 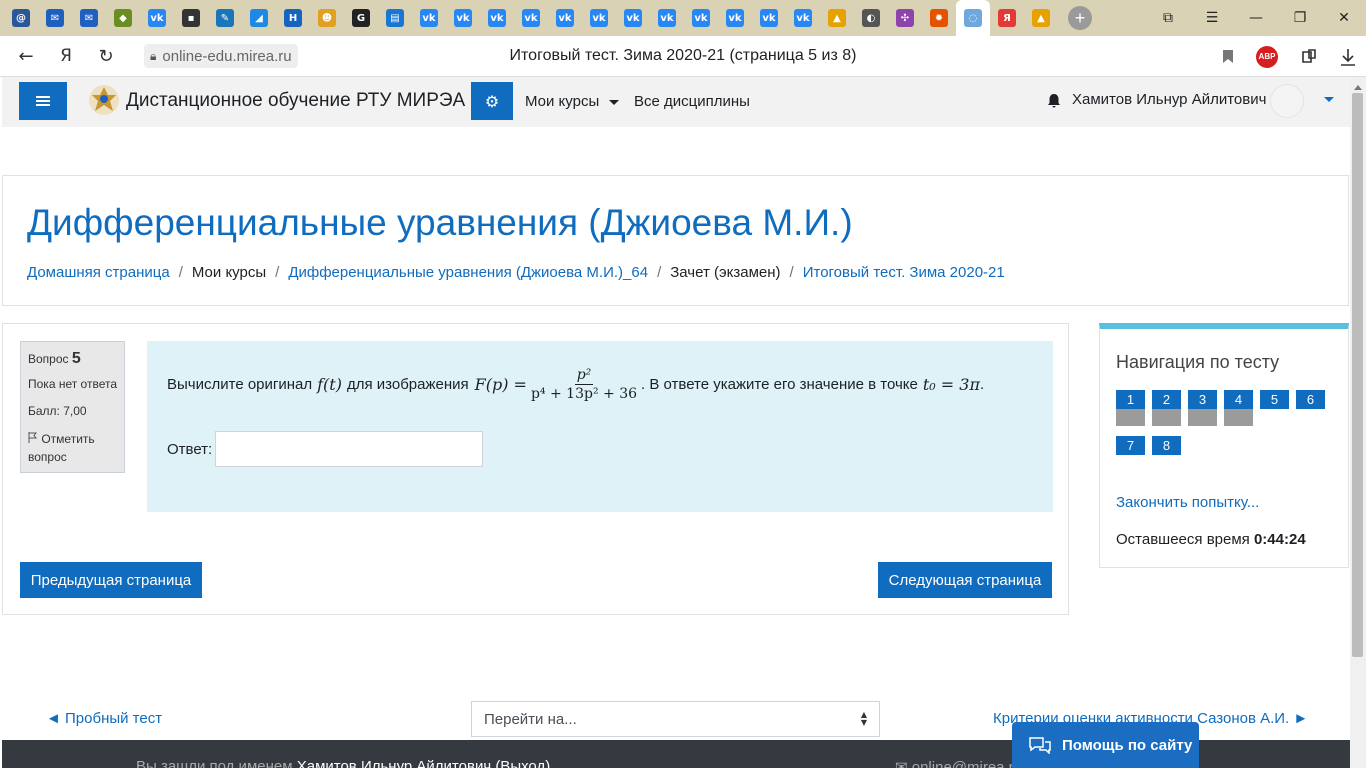 What do you see at coordinates (1344, 18) in the screenshot?
I see `close-window-button: ✕` at bounding box center [1344, 18].